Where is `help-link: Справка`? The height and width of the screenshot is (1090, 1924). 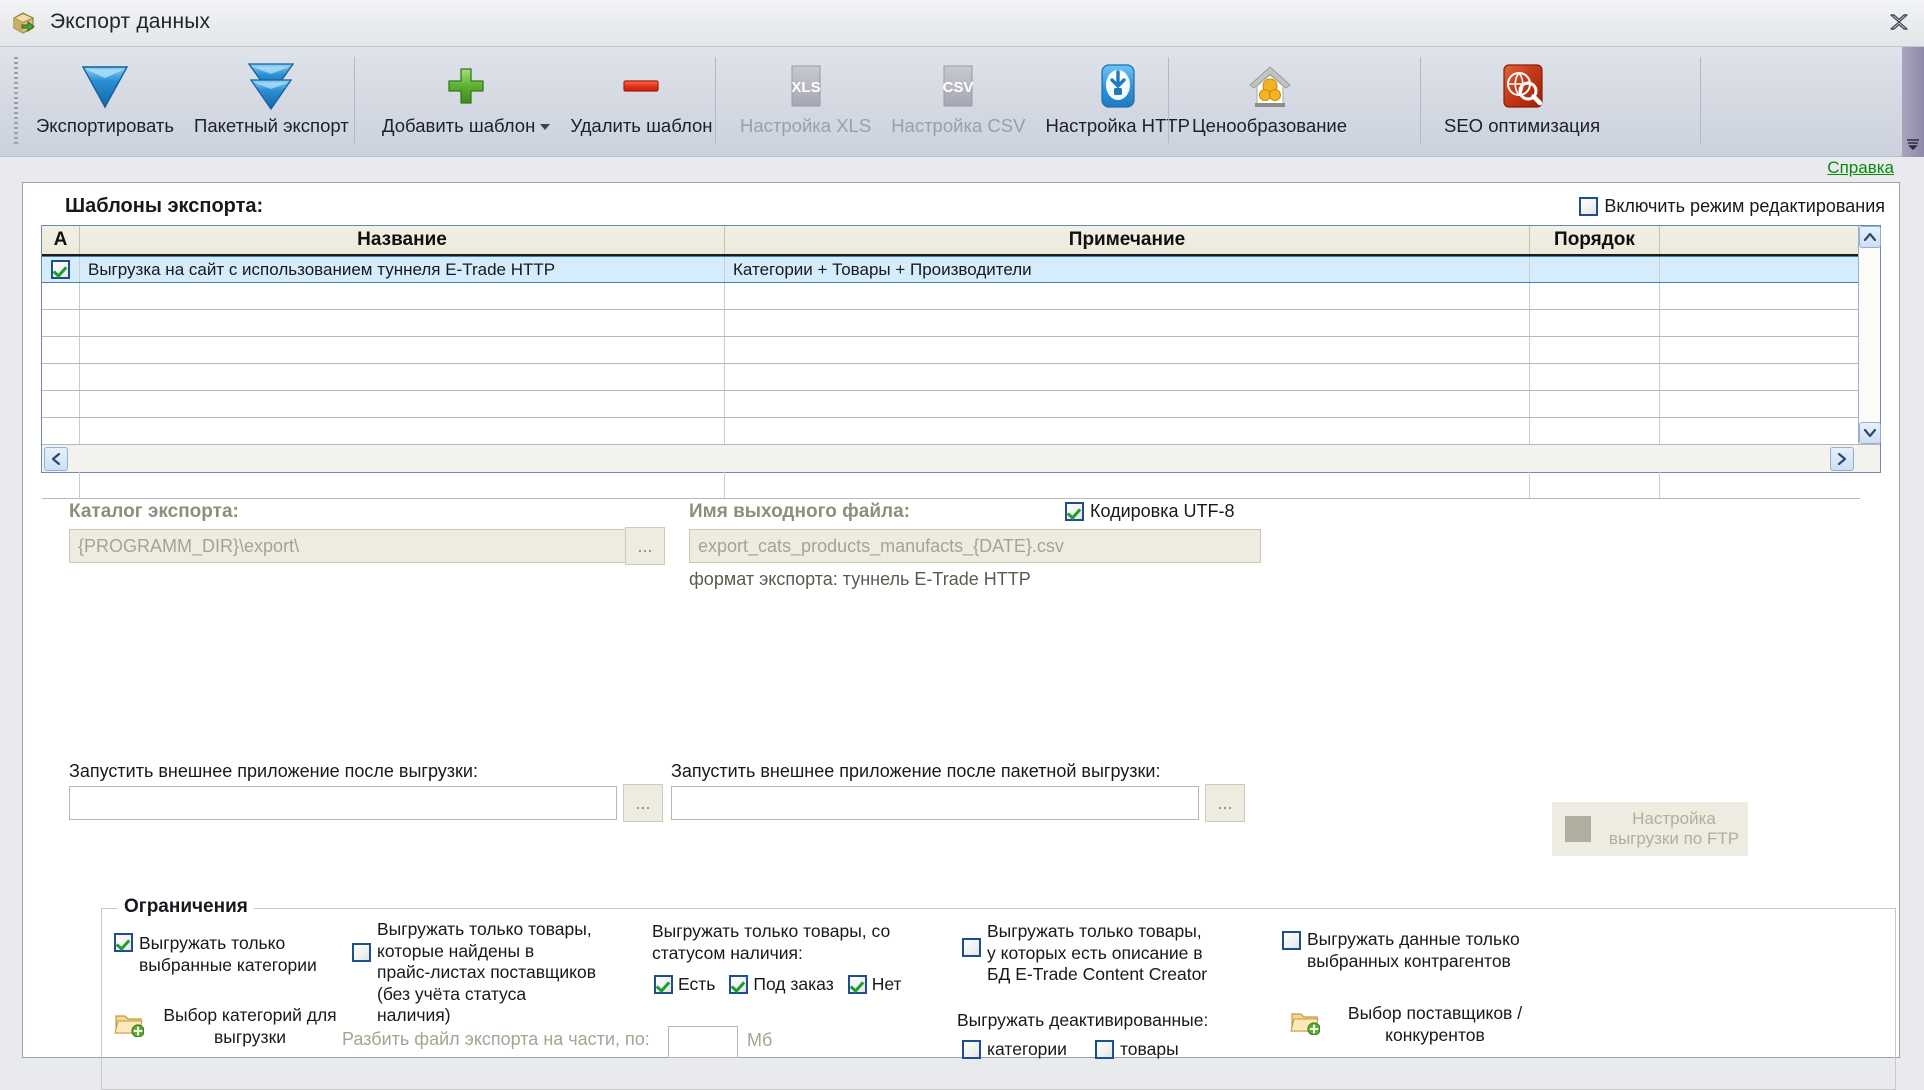
help-link: Справка is located at coordinates (1860, 168).